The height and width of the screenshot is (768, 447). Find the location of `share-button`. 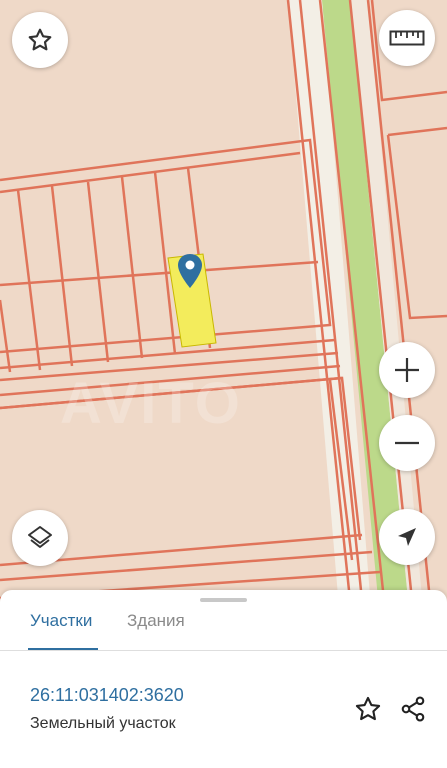

share-button is located at coordinates (413, 709).